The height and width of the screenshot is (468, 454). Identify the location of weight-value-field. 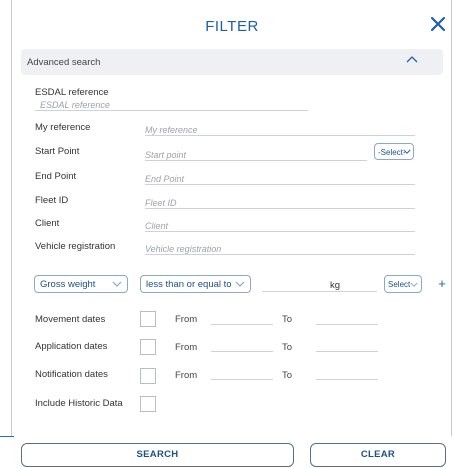
(319, 285).